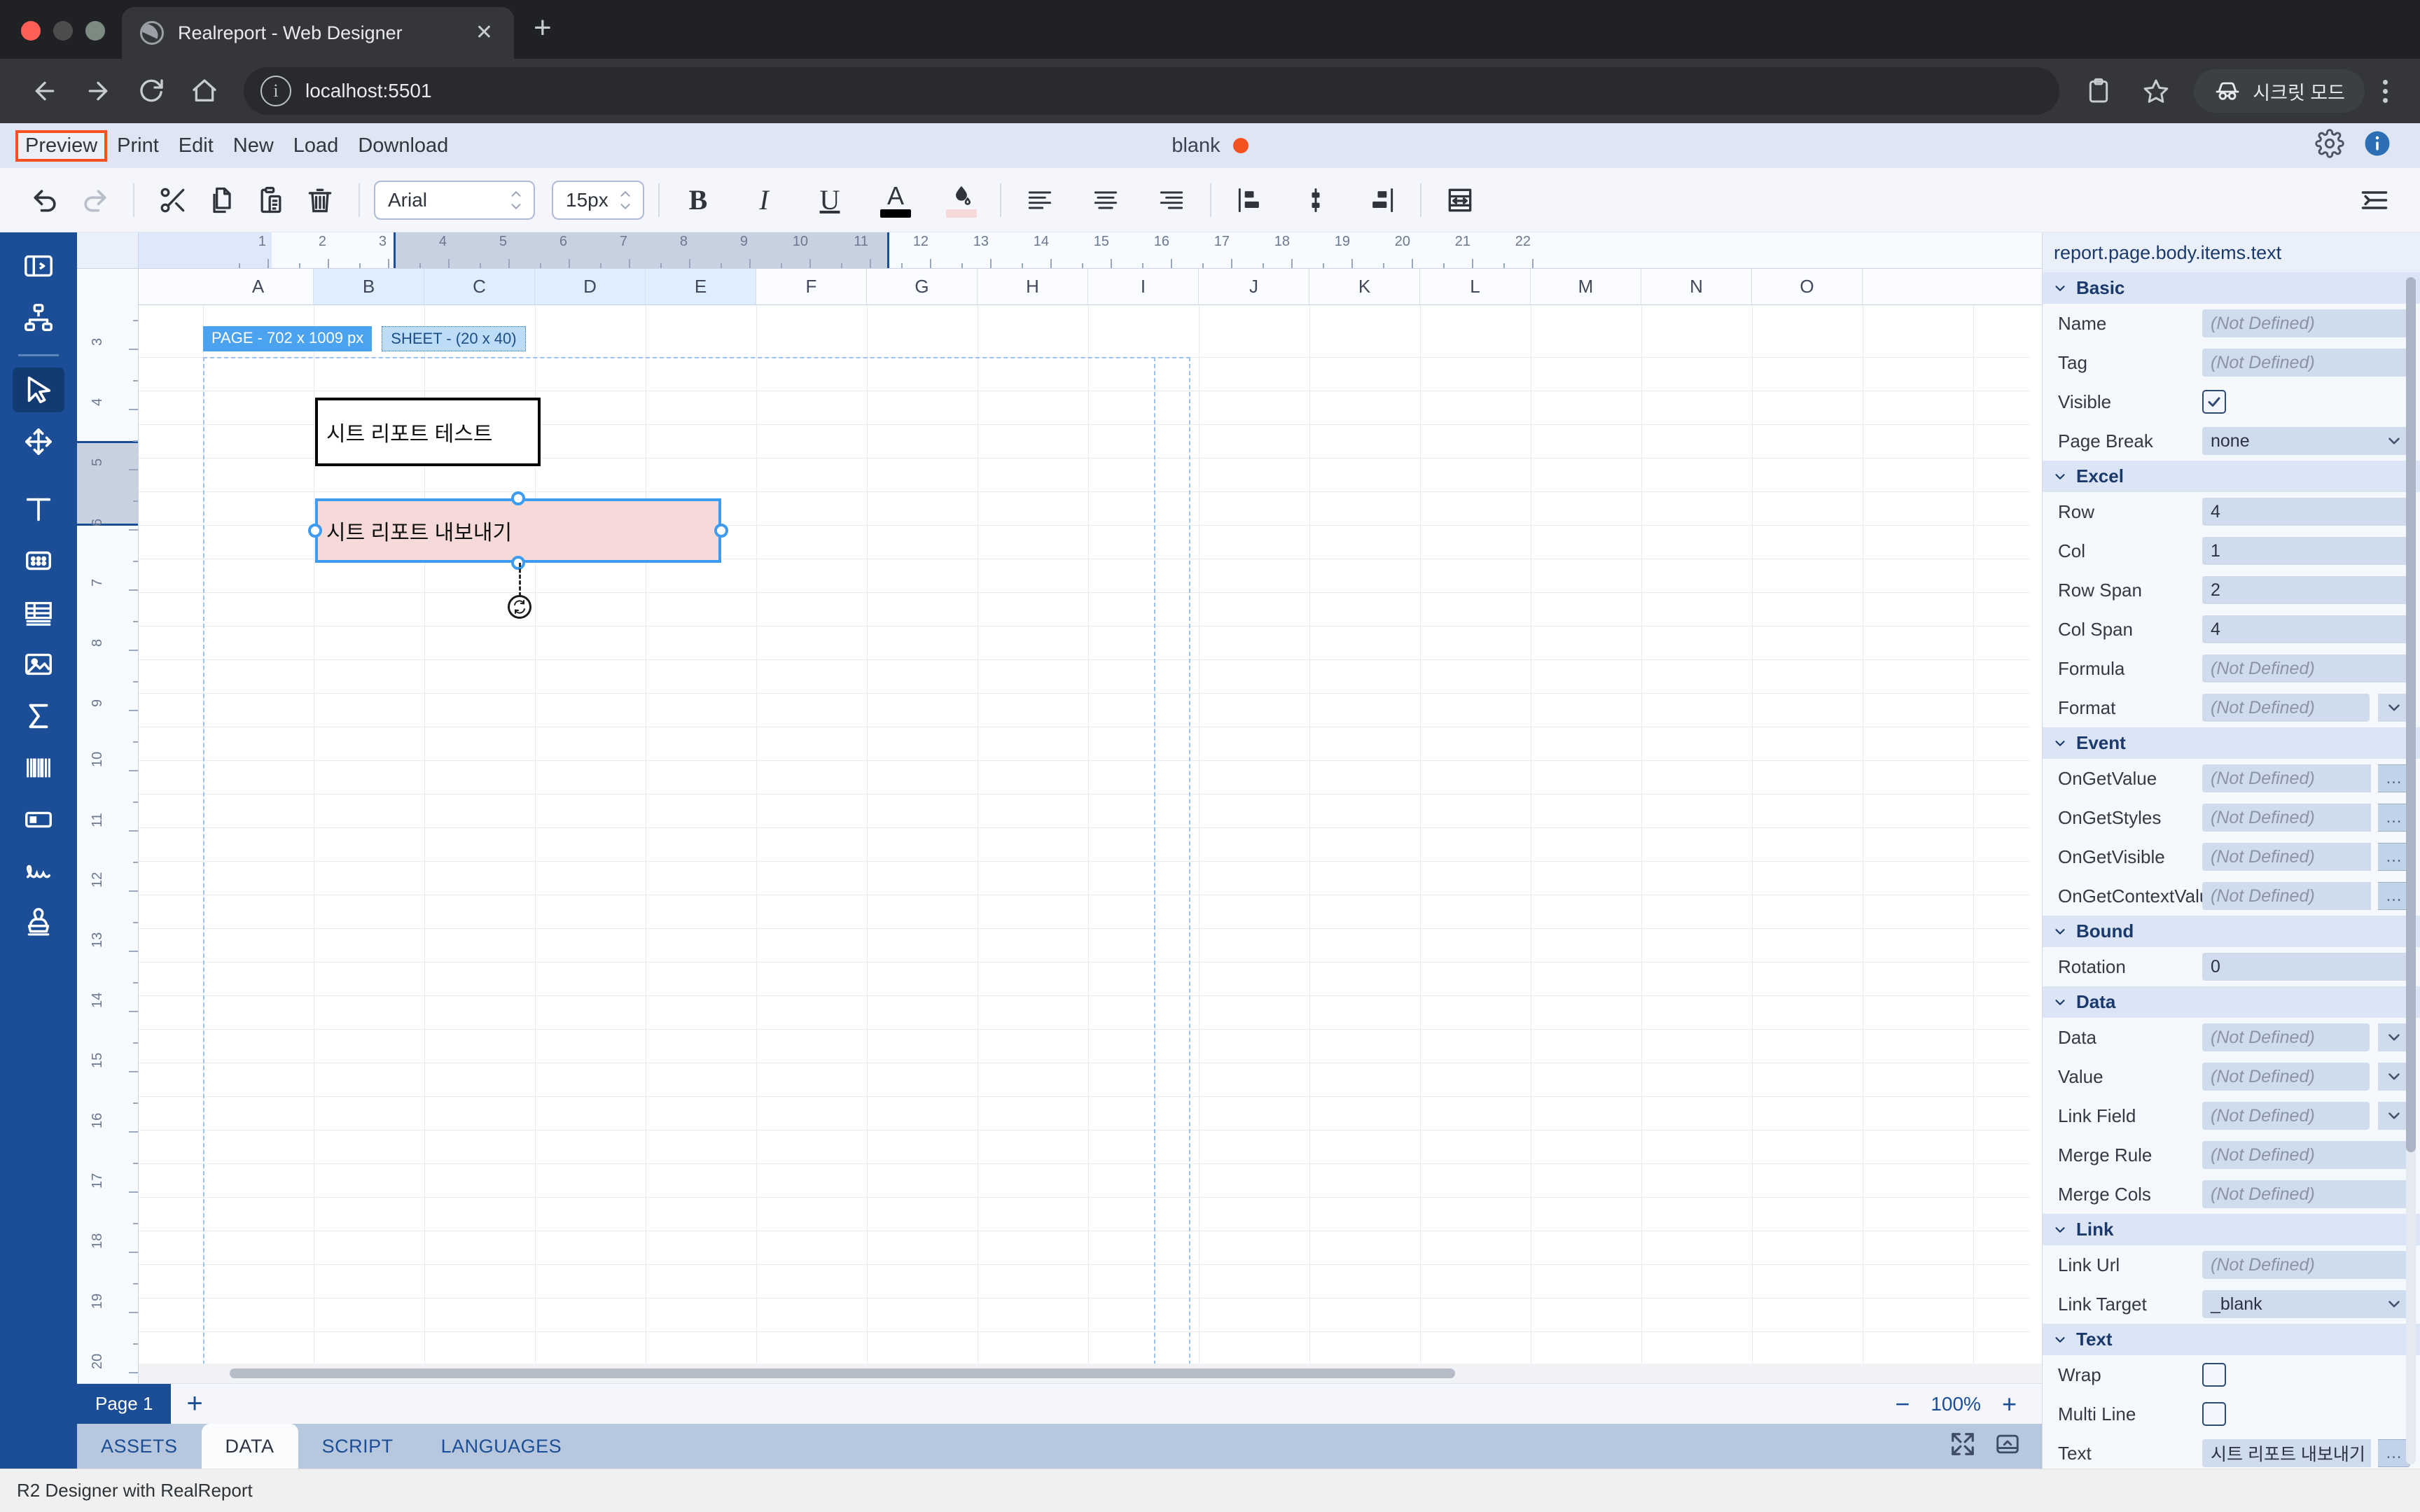 Image resolution: width=2420 pixels, height=1512 pixels. Describe the element at coordinates (194, 1404) in the screenshot. I see `add-page-button: +` at that location.